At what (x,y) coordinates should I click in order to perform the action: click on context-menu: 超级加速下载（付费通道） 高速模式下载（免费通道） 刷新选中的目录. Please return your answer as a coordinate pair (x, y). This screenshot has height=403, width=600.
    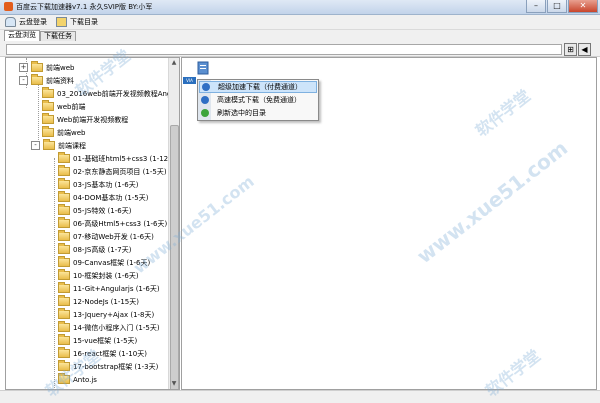
    Looking at the image, I should click on (258, 100).